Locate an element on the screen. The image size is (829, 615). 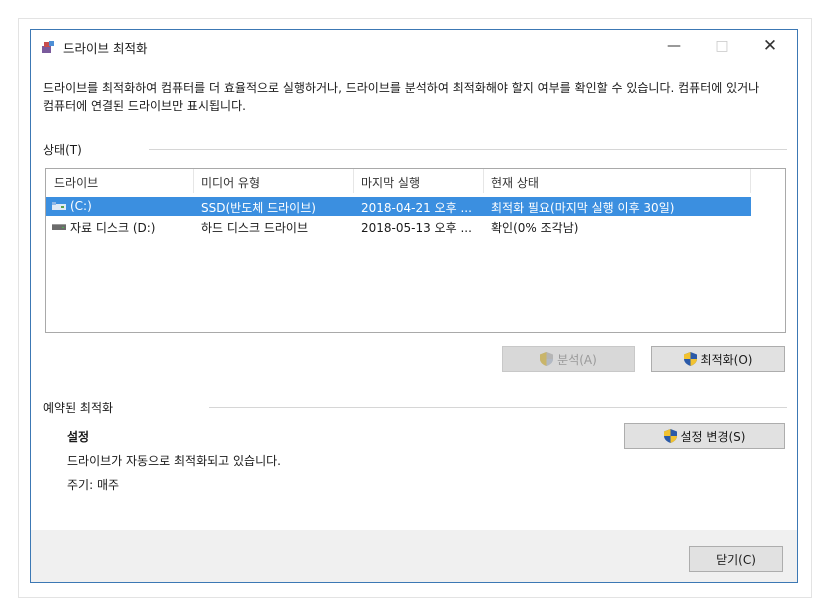
drive-list-header: 드라이브 미디어 유형 마지막 실행 현재 상태 is located at coordinates (415, 181).